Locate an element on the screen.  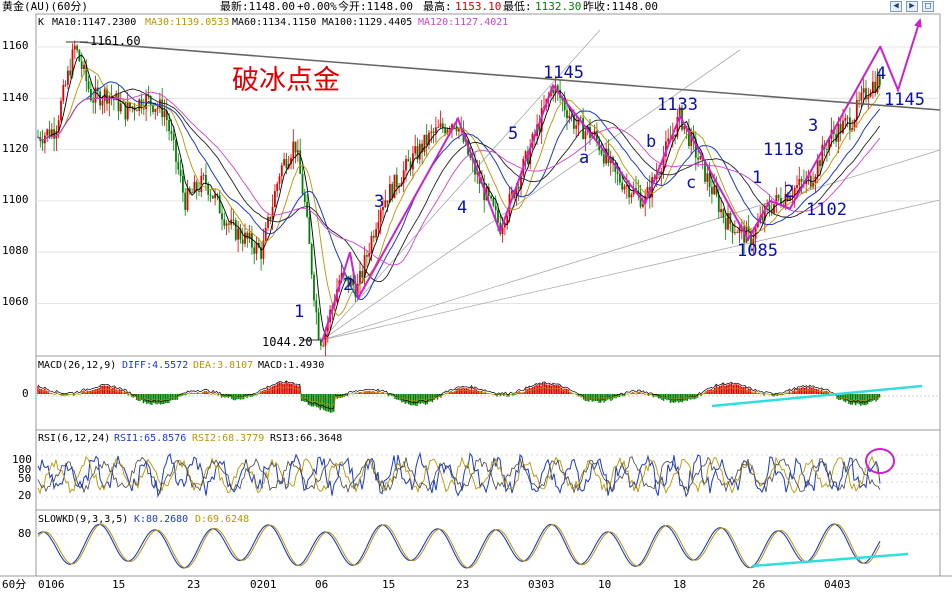
price-label-1133: 1133 is located at coordinates (677, 105).